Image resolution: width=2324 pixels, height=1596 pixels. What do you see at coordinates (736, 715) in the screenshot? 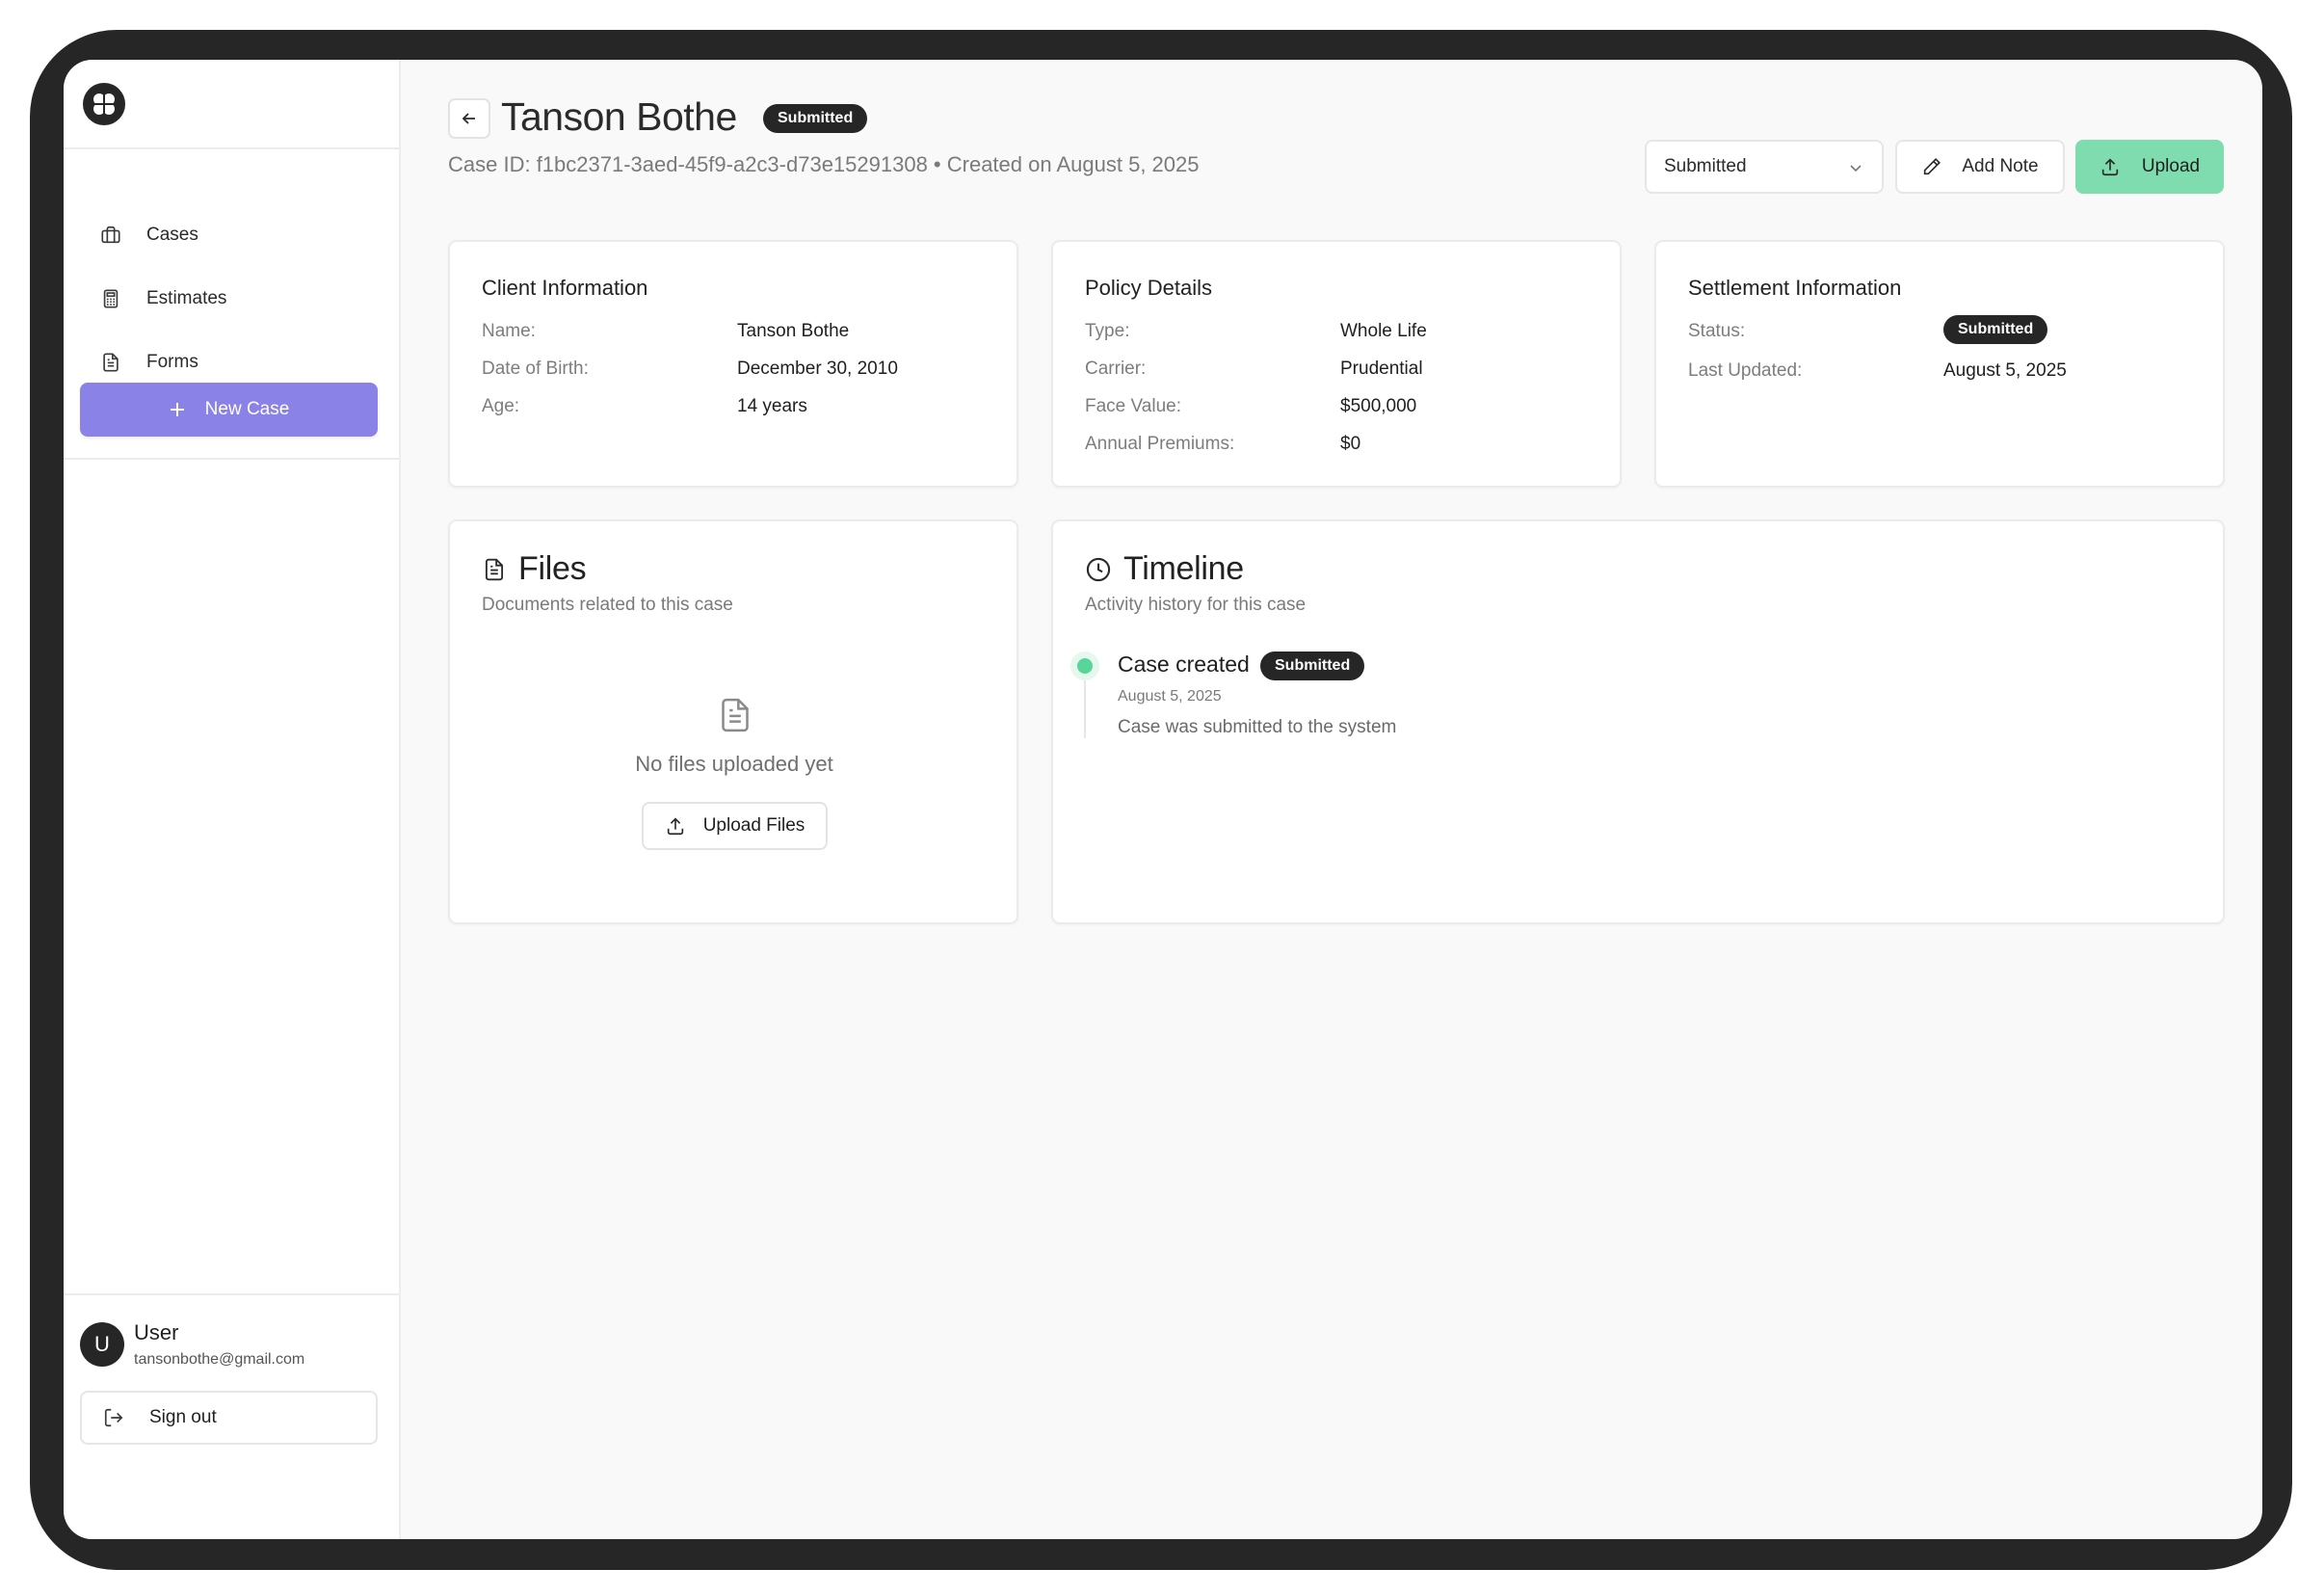
I see `empty-file-icon` at bounding box center [736, 715].